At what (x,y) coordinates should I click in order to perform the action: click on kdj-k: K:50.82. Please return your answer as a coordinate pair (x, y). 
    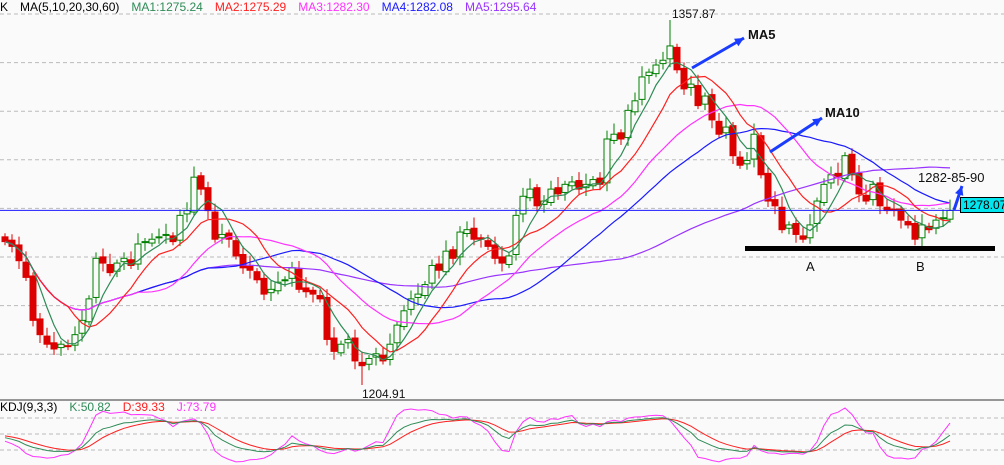
    Looking at the image, I should click on (90, 407).